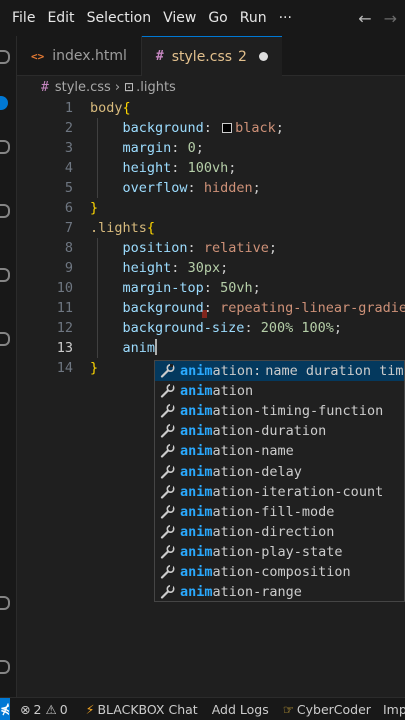  What do you see at coordinates (298, 491) in the screenshot?
I see `suggest-label: ation-iteration-count` at bounding box center [298, 491].